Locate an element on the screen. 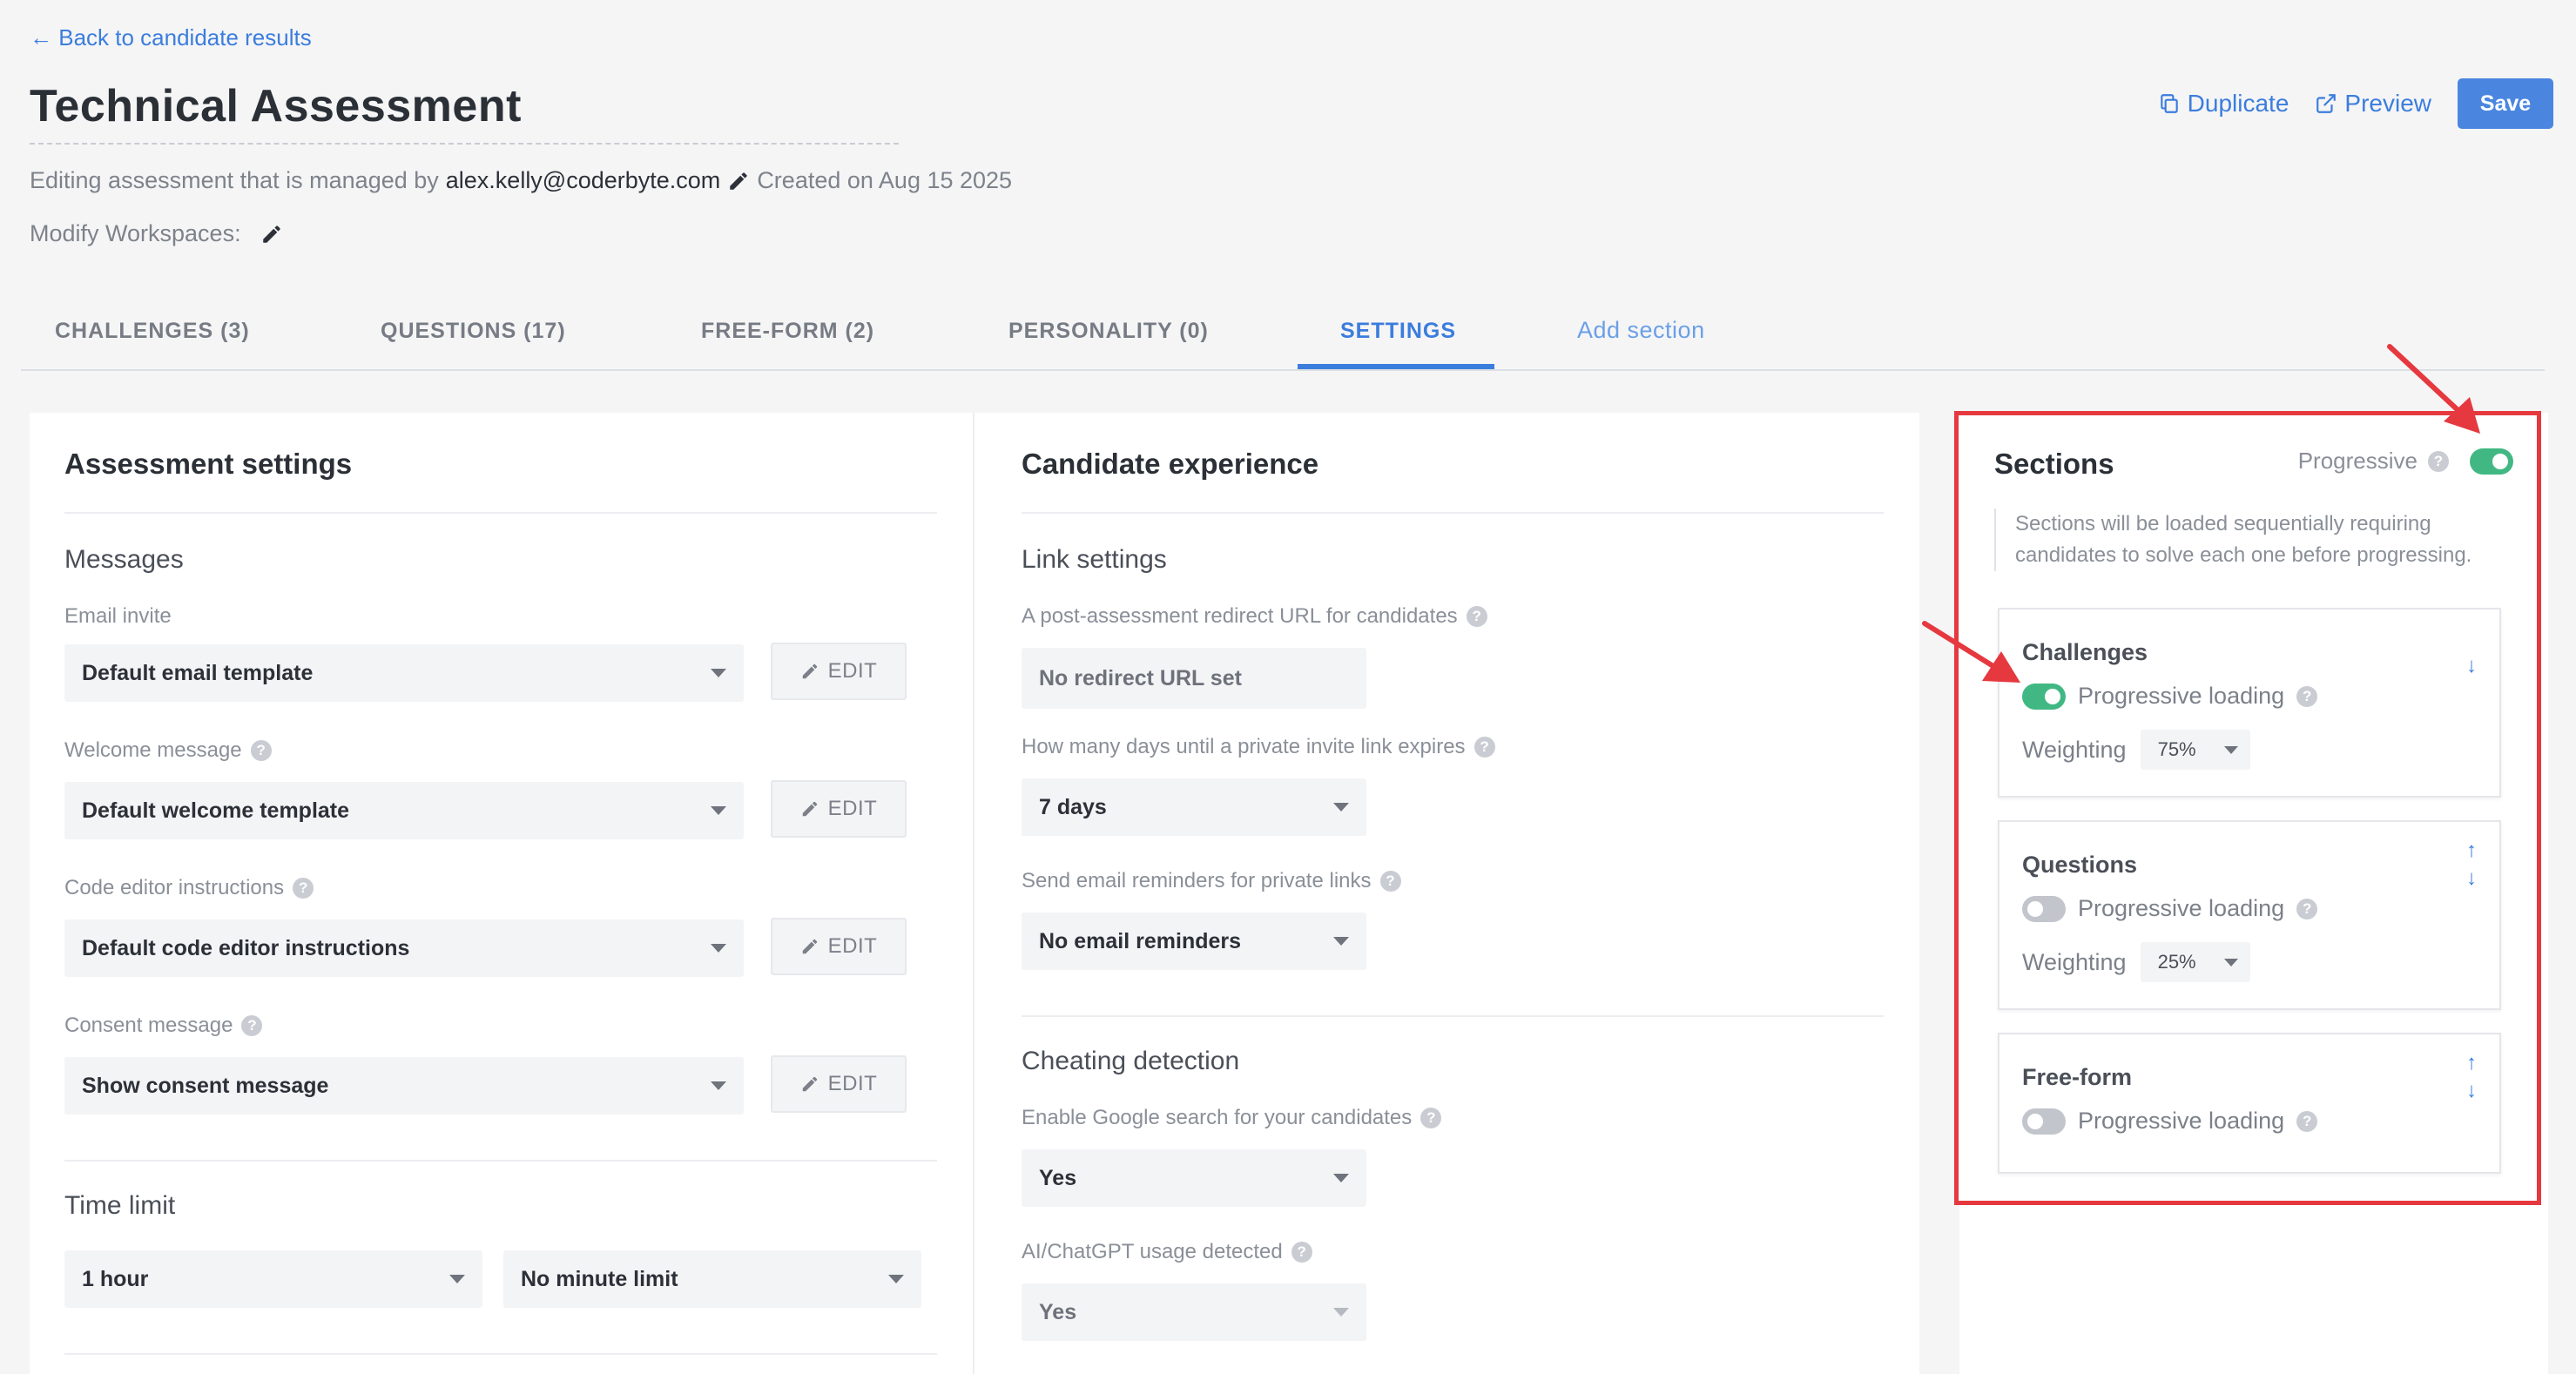 The width and height of the screenshot is (2576, 1374). tab-challenges: CHALLENGES (3) is located at coordinates (152, 331).